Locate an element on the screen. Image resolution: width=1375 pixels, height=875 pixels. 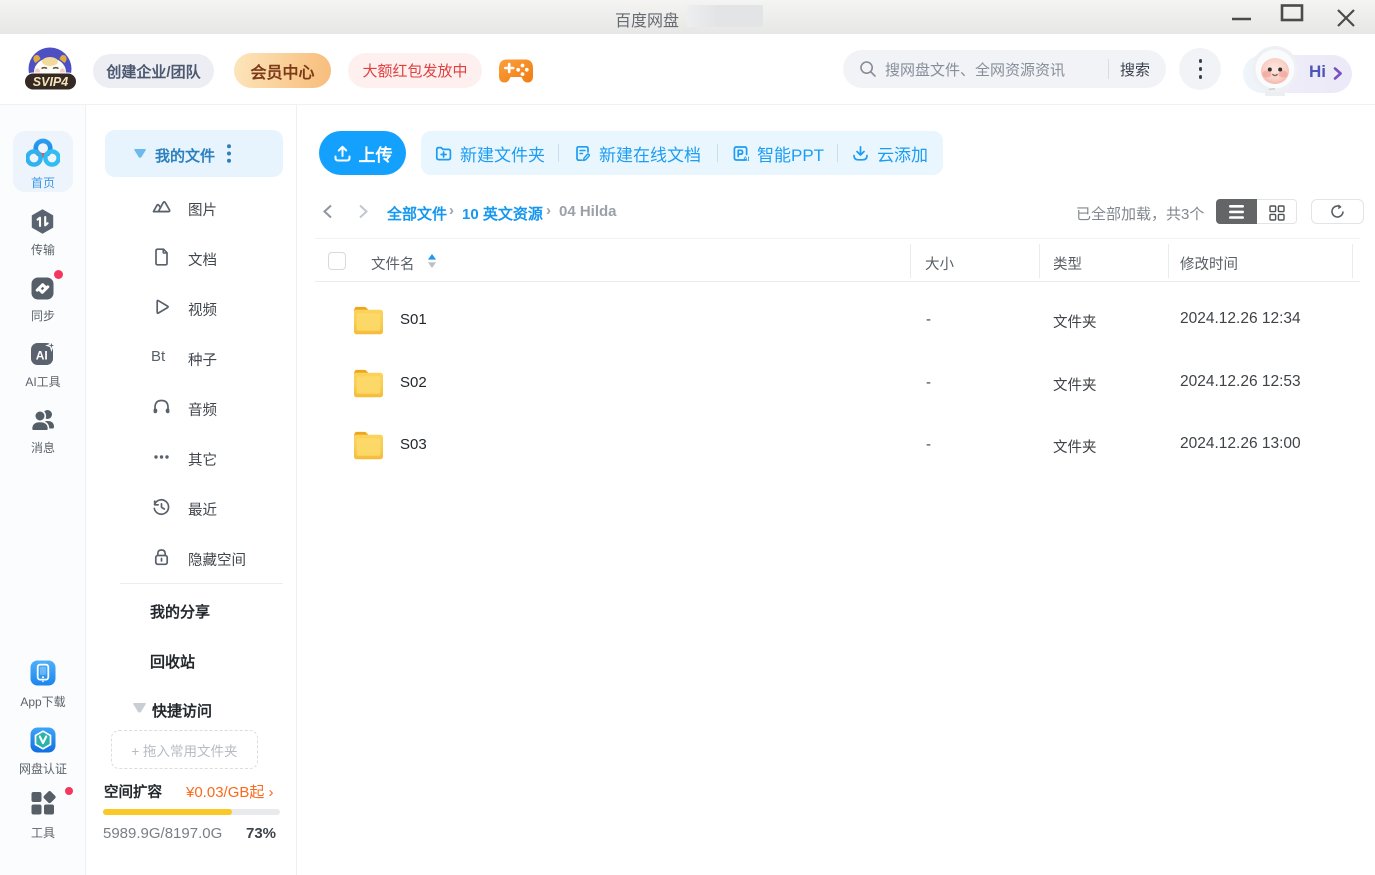
svg-text: SVIP4 is located at coordinates (50, 82).